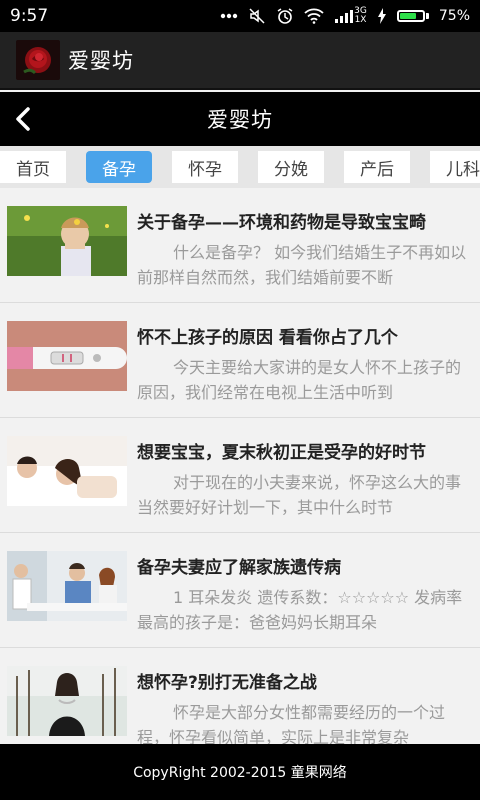 The height and width of the screenshot is (800, 480). I want to click on app-bar: 爱婴坊, so click(240, 61).